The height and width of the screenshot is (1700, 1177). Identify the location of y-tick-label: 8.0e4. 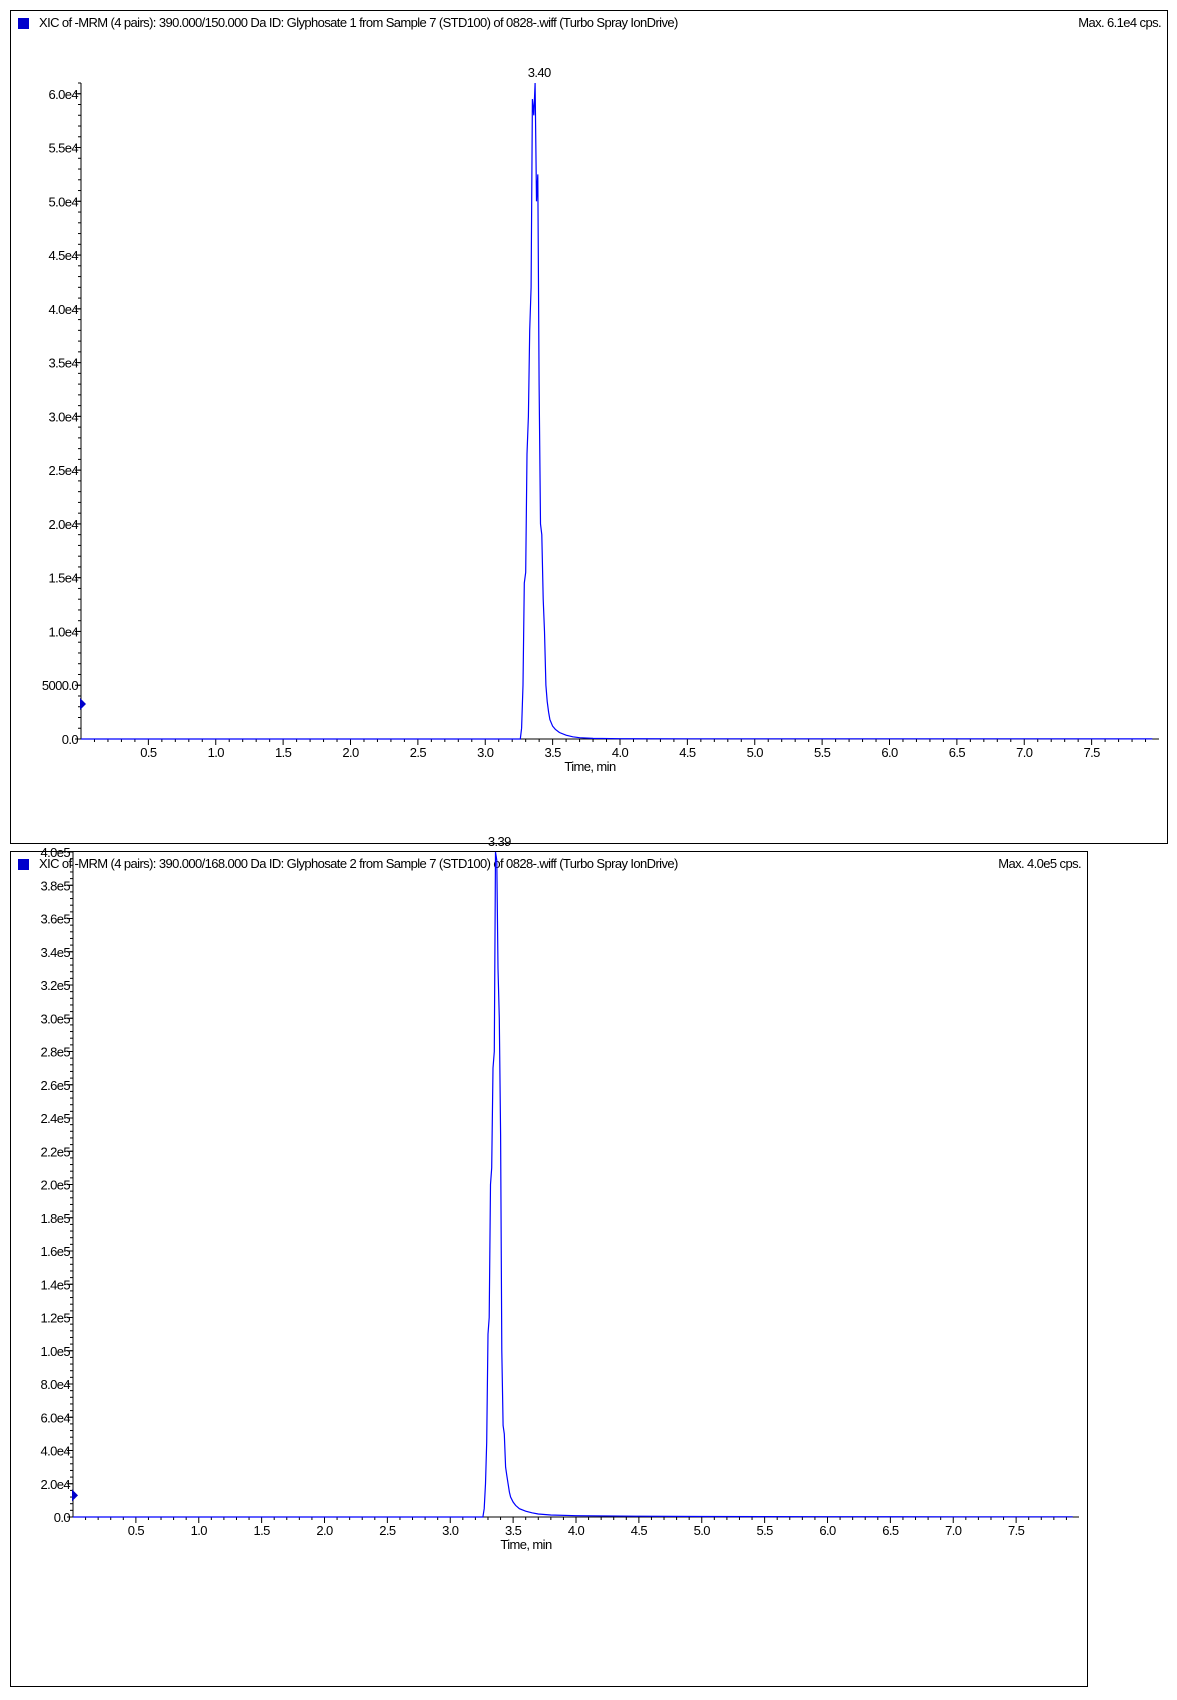
(55, 1384).